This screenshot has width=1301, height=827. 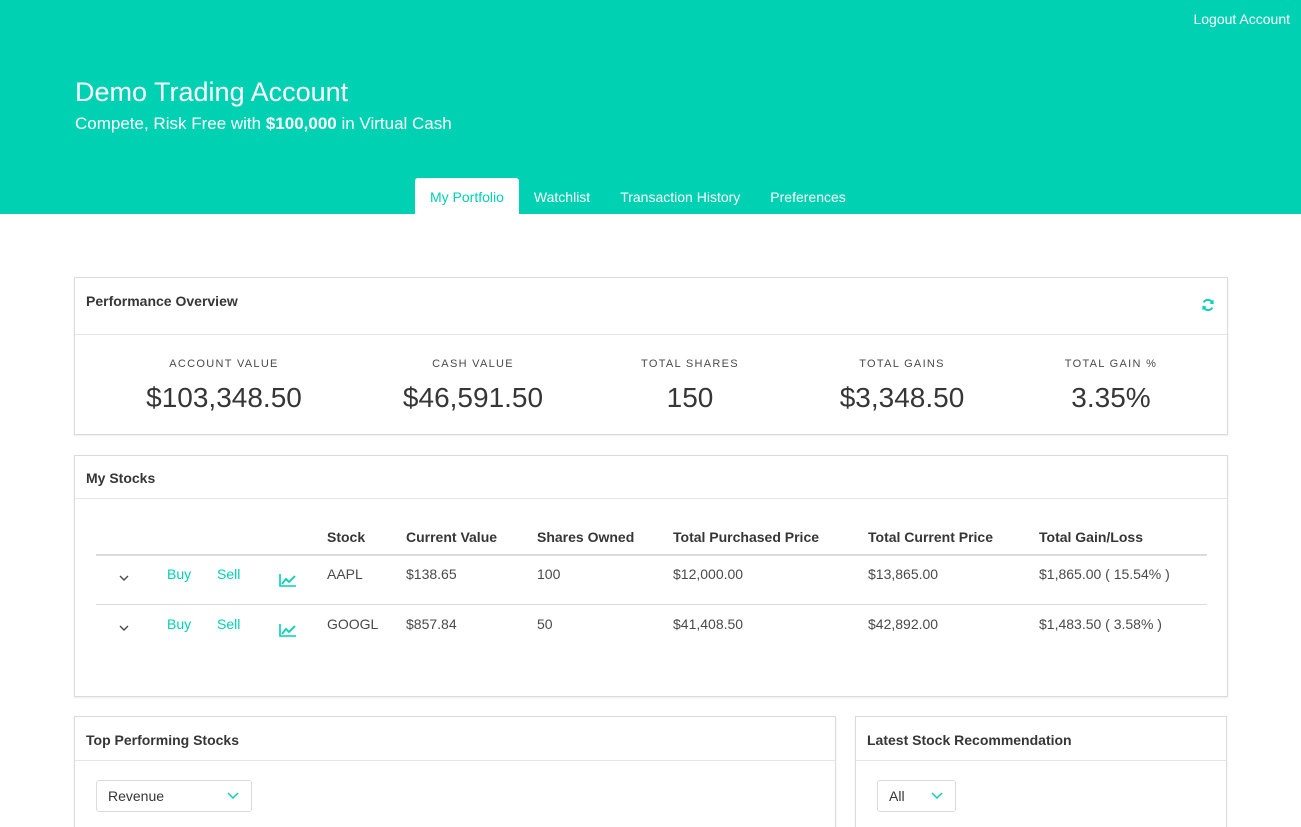 What do you see at coordinates (467, 196) in the screenshot?
I see `tab-my-portfolio: My Portfolio` at bounding box center [467, 196].